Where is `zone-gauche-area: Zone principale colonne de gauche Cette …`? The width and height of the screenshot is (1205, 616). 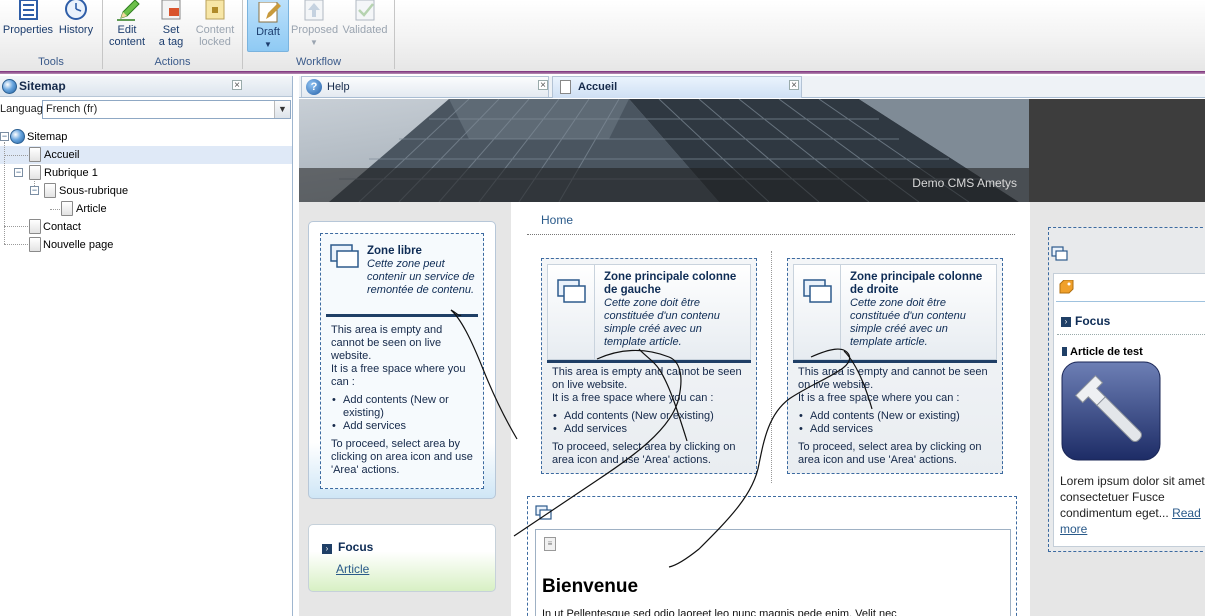
zone-gauche-area: Zone principale colonne de gauche Cette … is located at coordinates (649, 366).